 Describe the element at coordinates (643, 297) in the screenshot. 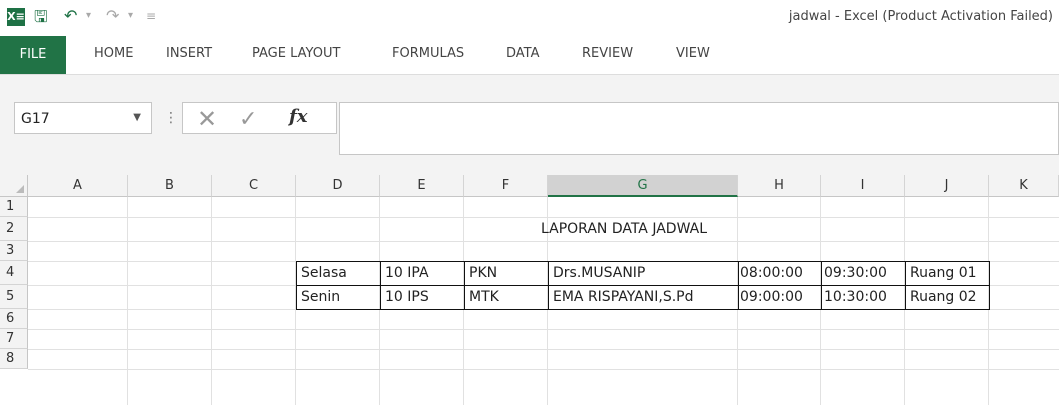

I see `table-cell: EMA RISPAYANI,S.Pd` at that location.